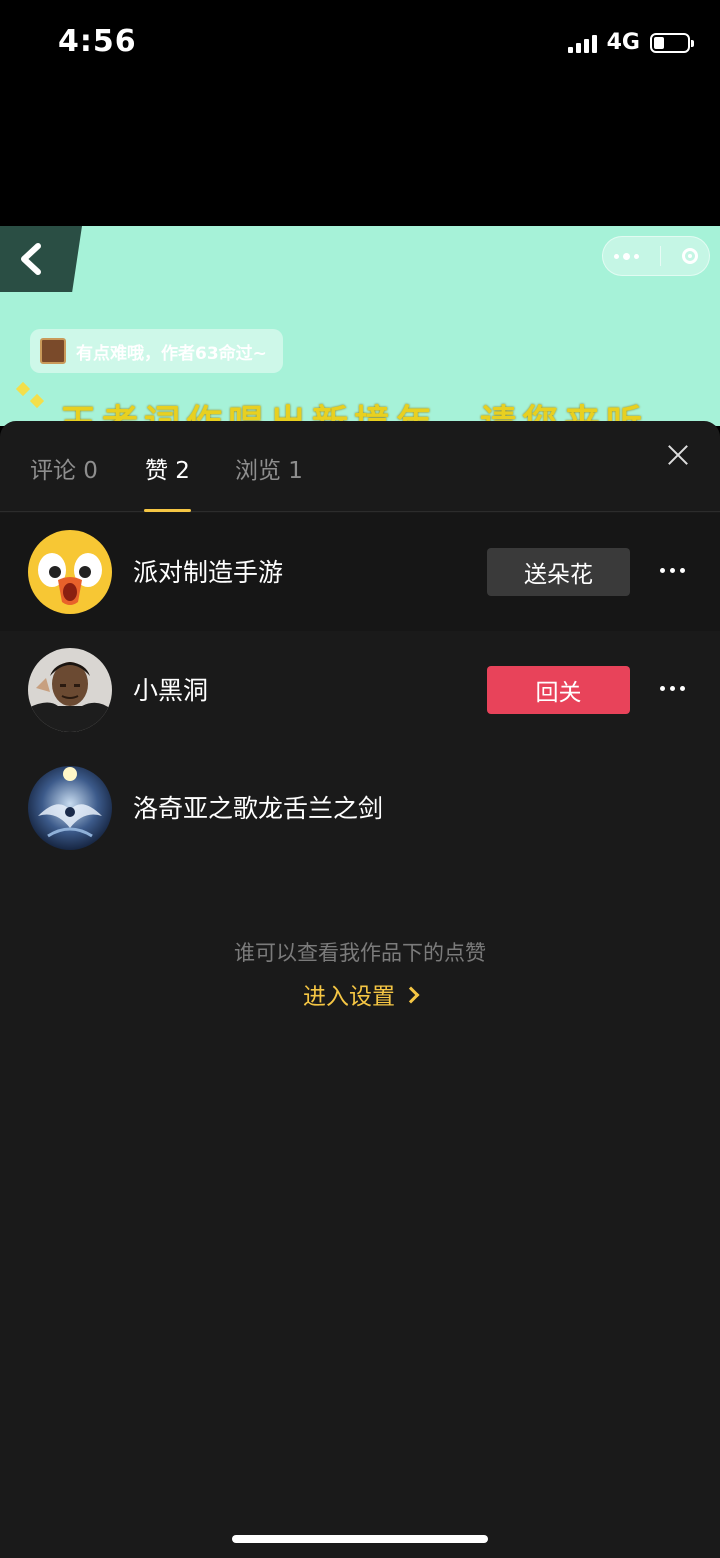  Describe the element at coordinates (167, 468) in the screenshot. I see `tab-likes: 赞 2` at that location.